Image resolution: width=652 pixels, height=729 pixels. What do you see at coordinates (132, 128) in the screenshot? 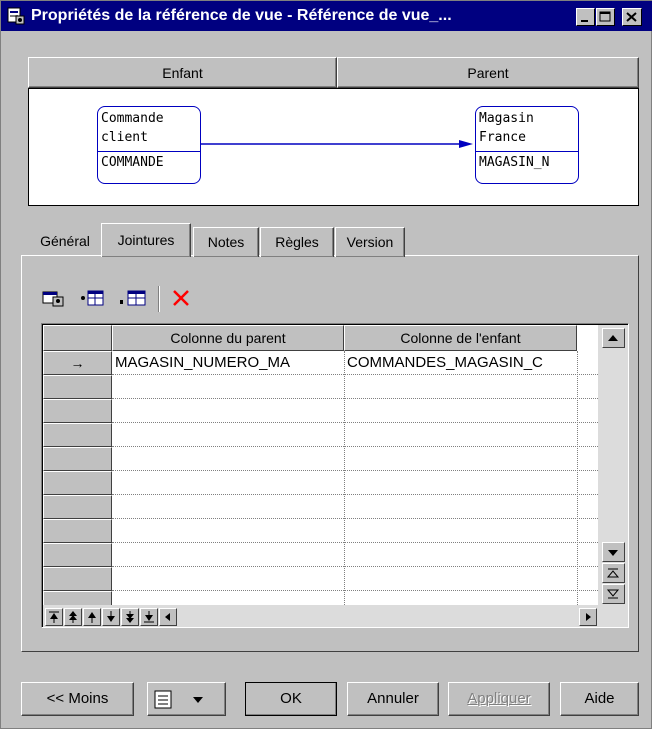
I see `child-entity-name: Commande client` at bounding box center [132, 128].